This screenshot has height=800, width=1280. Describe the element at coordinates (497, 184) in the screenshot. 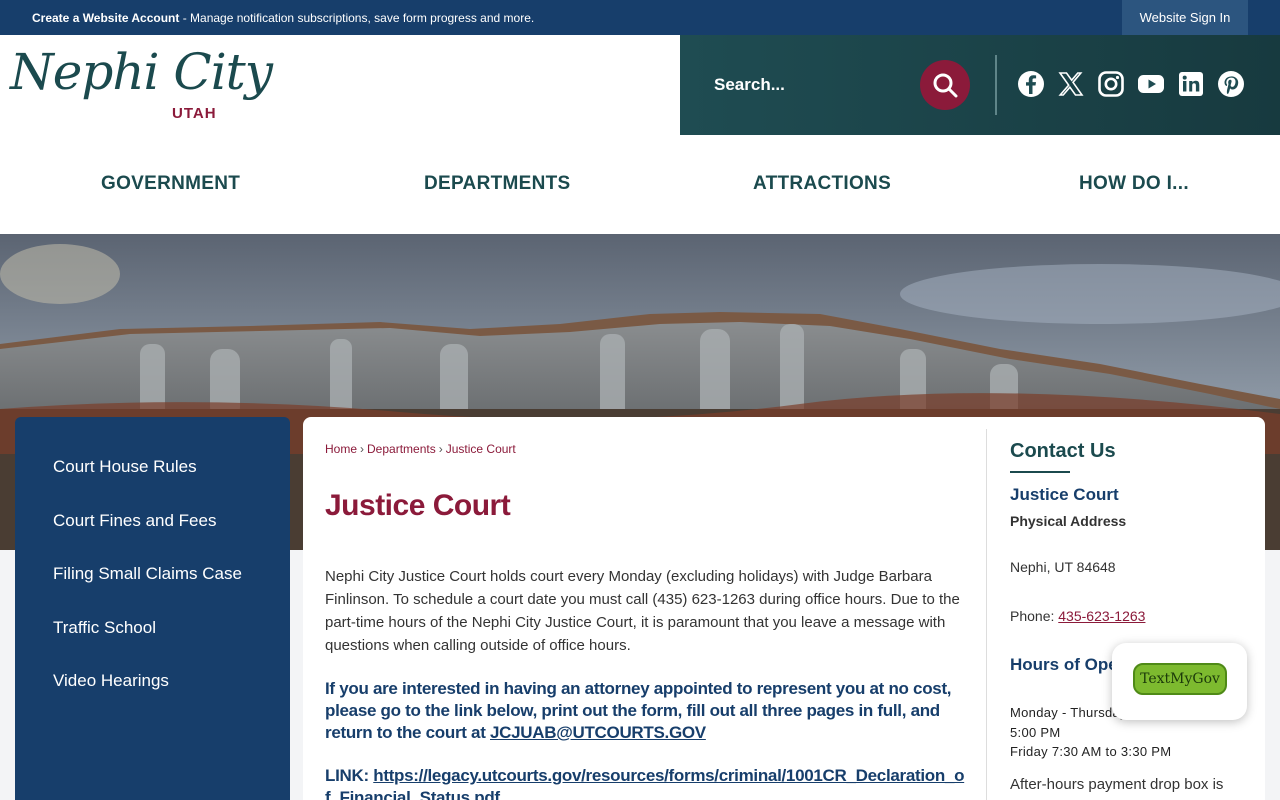

I see `nav-departments: DEPARTMENTS` at that location.